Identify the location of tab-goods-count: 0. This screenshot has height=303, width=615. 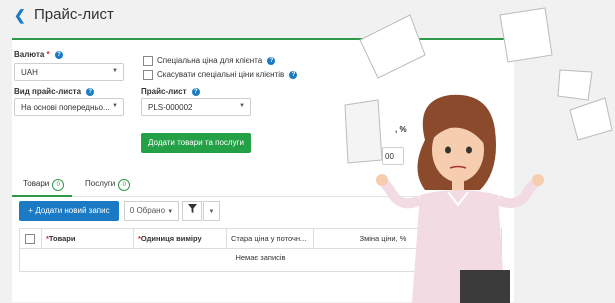
(58, 185).